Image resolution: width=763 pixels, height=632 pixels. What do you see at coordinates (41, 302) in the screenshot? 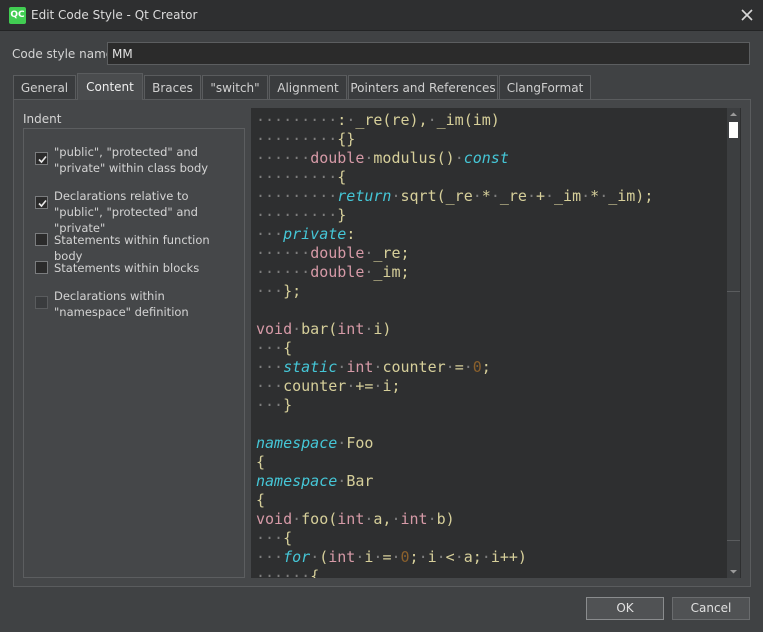
I see `indent-namespace-declarations-checkbox` at bounding box center [41, 302].